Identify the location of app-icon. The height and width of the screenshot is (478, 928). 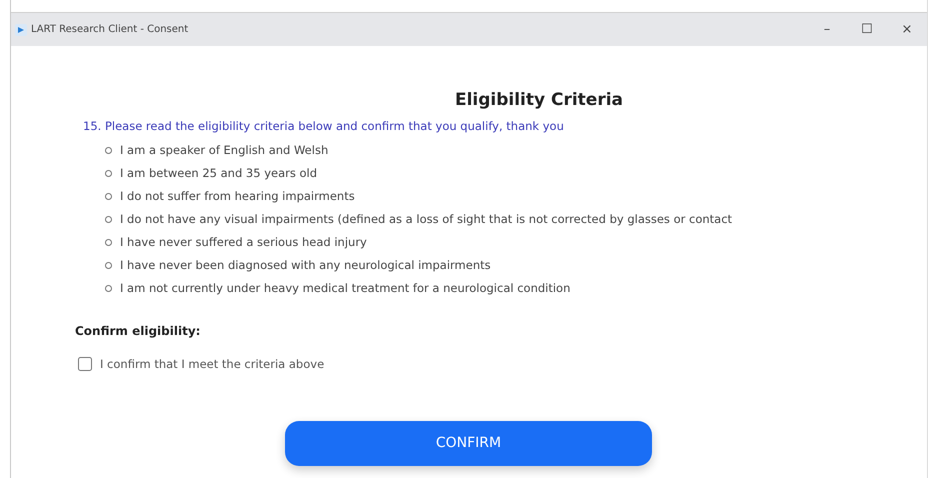
(21, 30).